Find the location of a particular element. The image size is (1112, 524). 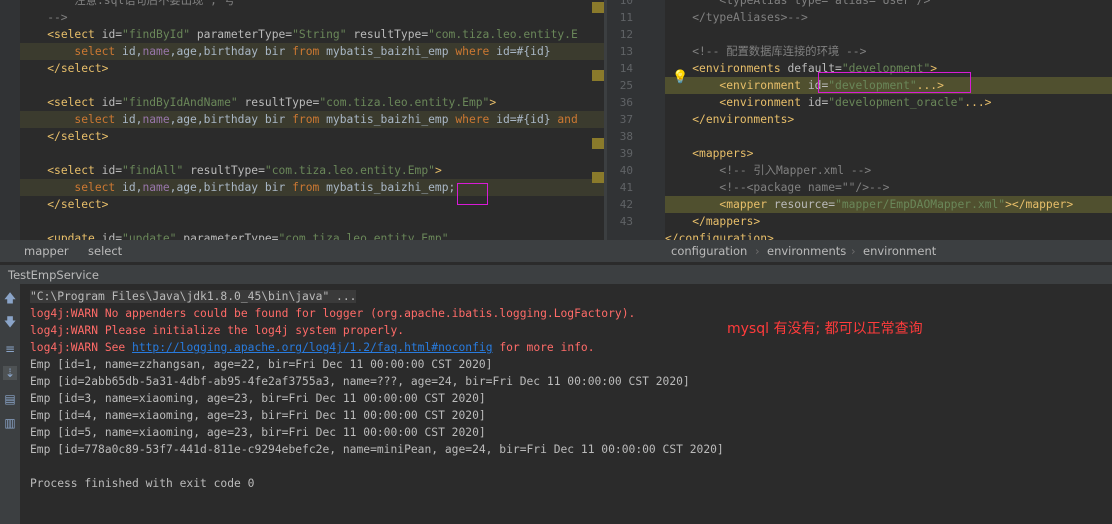

code-line: </configuration> is located at coordinates (888, 235).